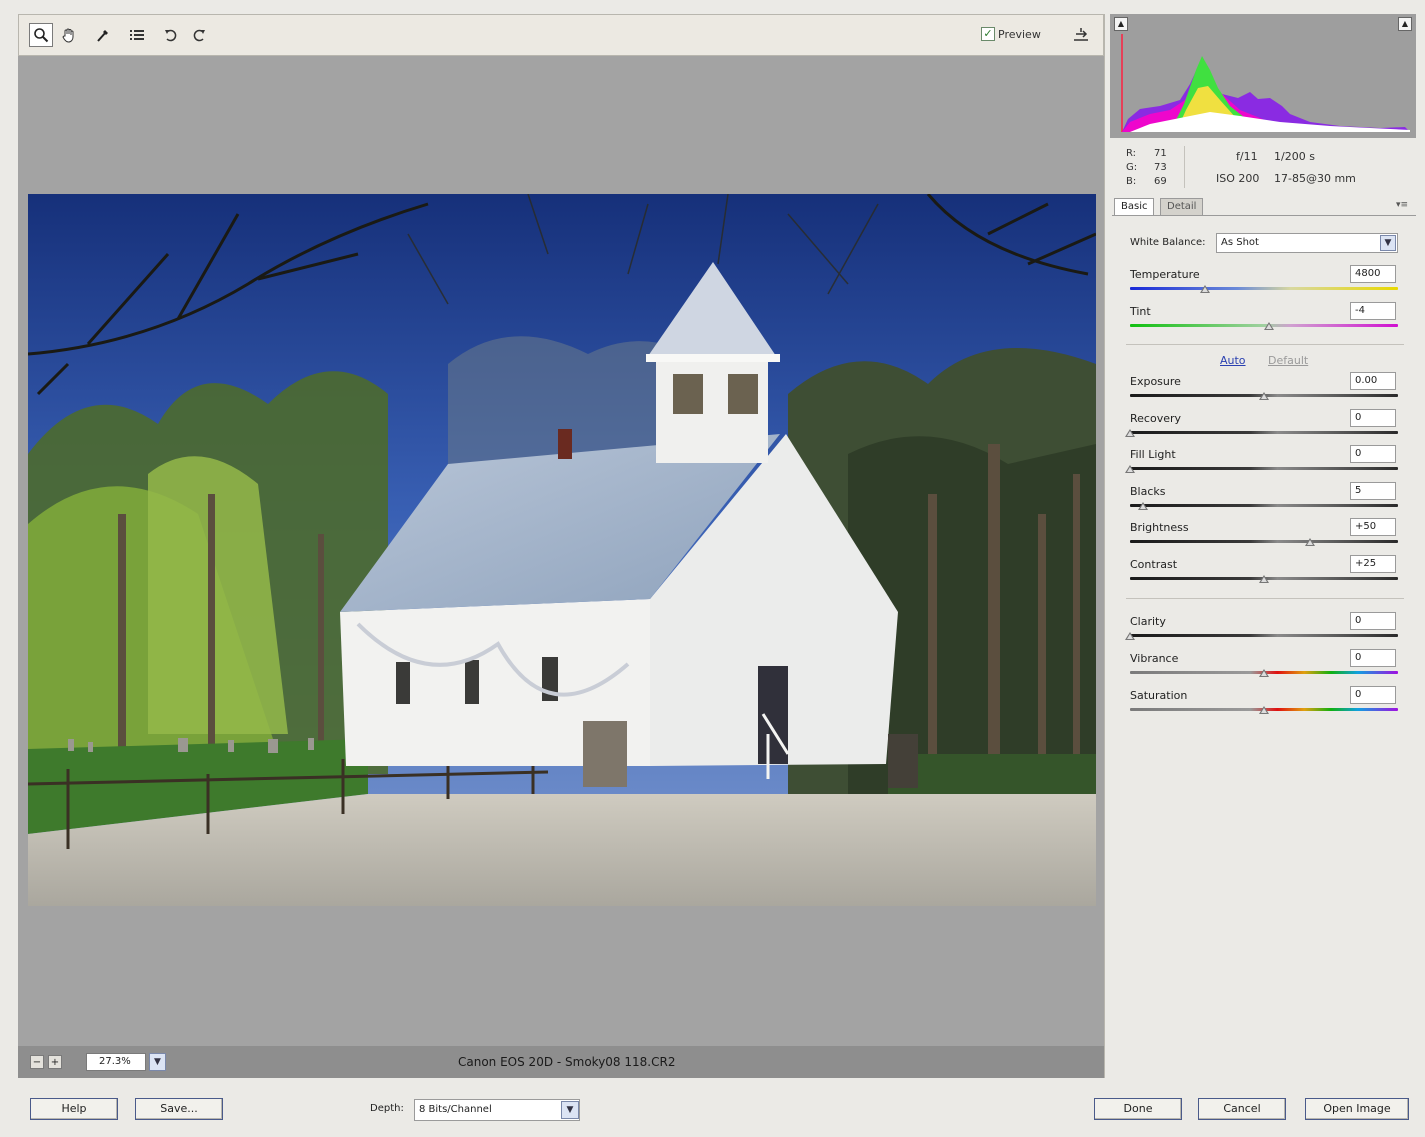  Describe the element at coordinates (1131, 153) in the screenshot. I see `r-label: R:` at that location.